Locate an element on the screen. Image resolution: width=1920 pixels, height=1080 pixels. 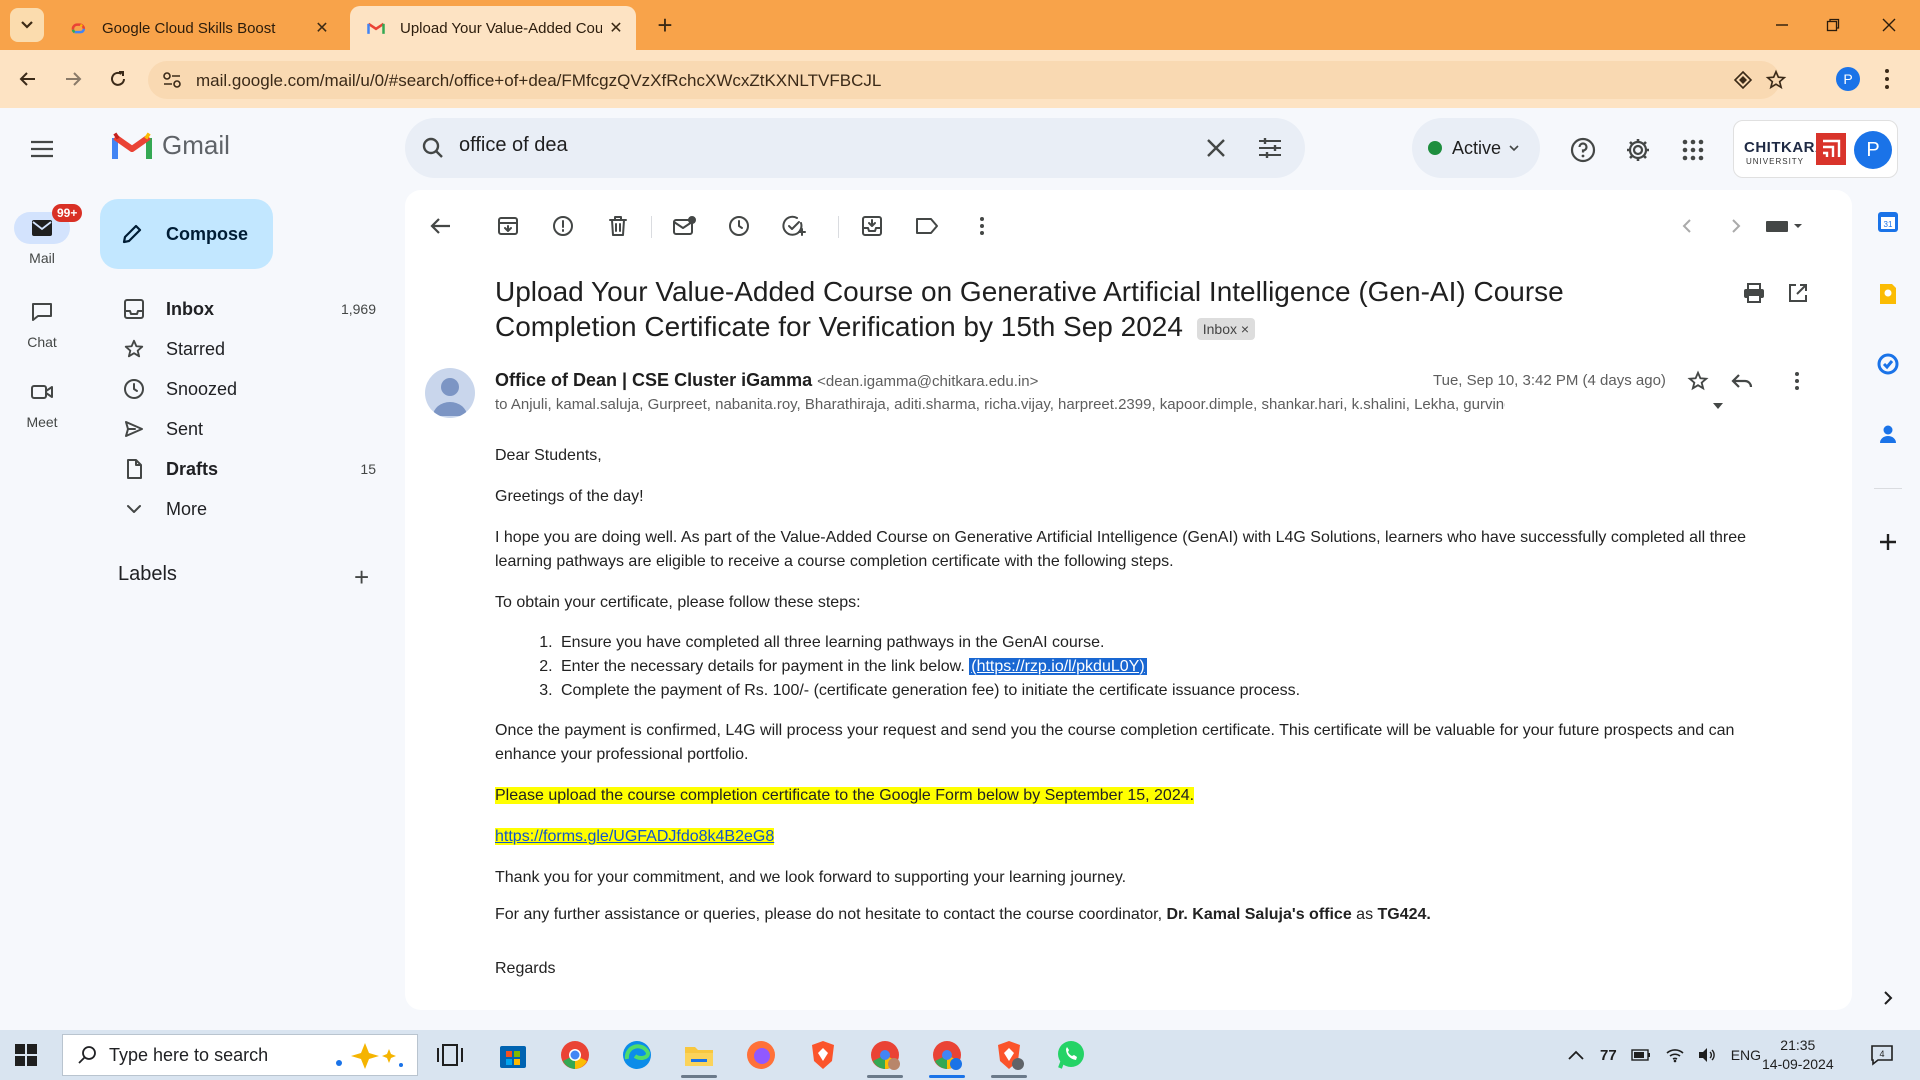
inbox-icon is located at coordinates (134, 309).